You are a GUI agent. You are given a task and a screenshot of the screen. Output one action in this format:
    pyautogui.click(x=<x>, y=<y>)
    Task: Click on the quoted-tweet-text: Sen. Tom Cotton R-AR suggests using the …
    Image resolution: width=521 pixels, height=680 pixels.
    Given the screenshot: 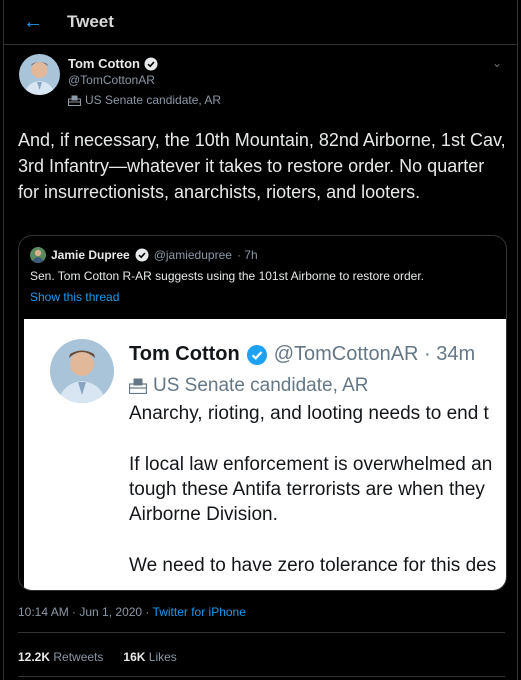 What is the action you would take?
    pyautogui.click(x=227, y=276)
    